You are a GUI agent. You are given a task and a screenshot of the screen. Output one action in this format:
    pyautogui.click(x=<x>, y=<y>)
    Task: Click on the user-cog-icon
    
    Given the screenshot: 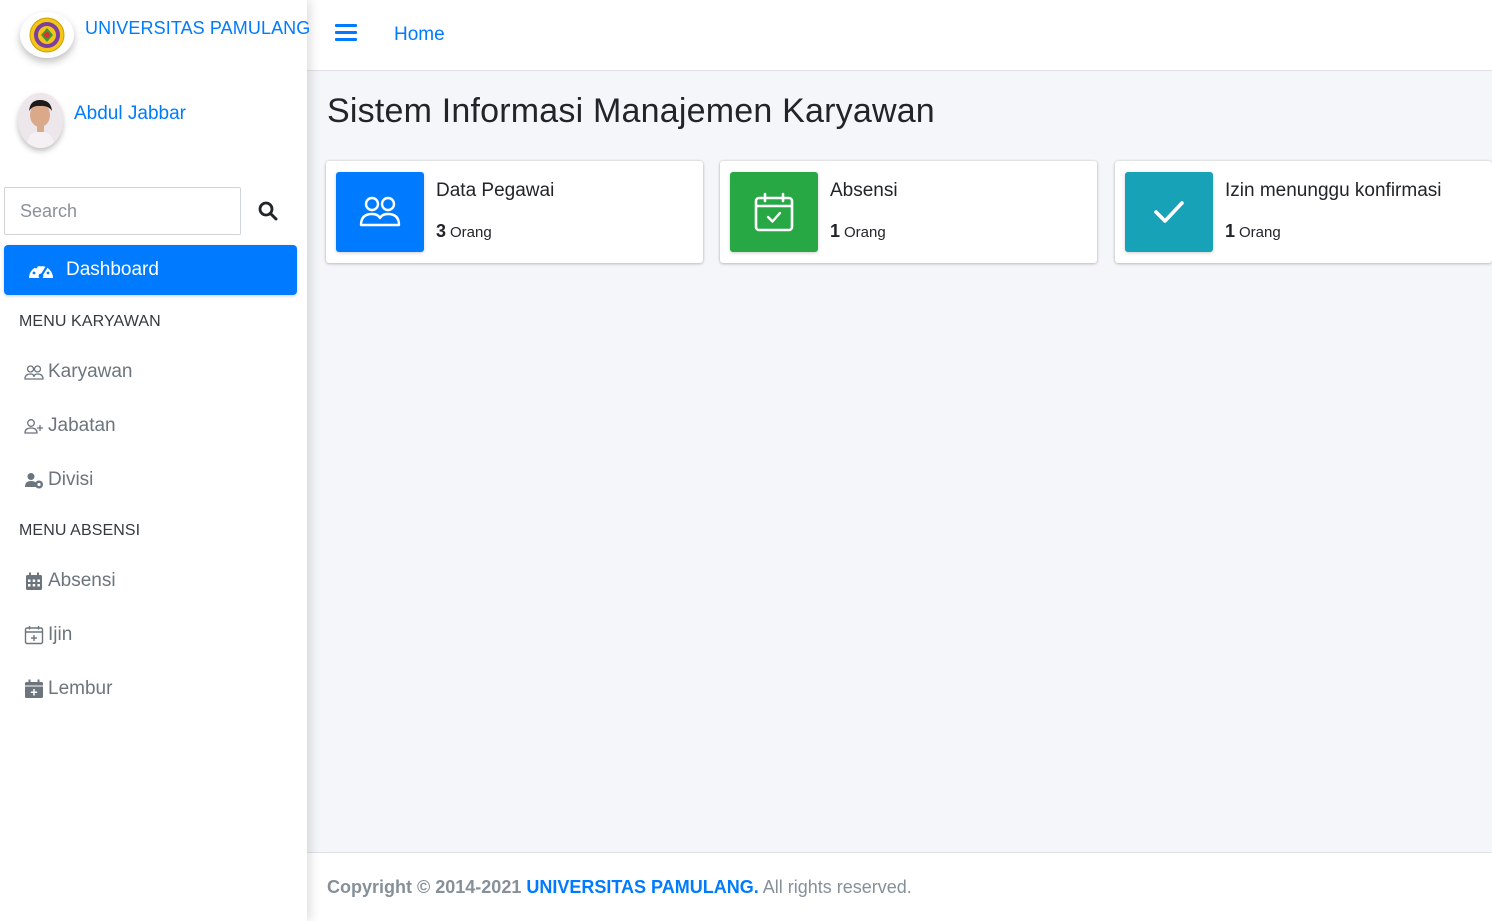 What is the action you would take?
    pyautogui.click(x=34, y=480)
    